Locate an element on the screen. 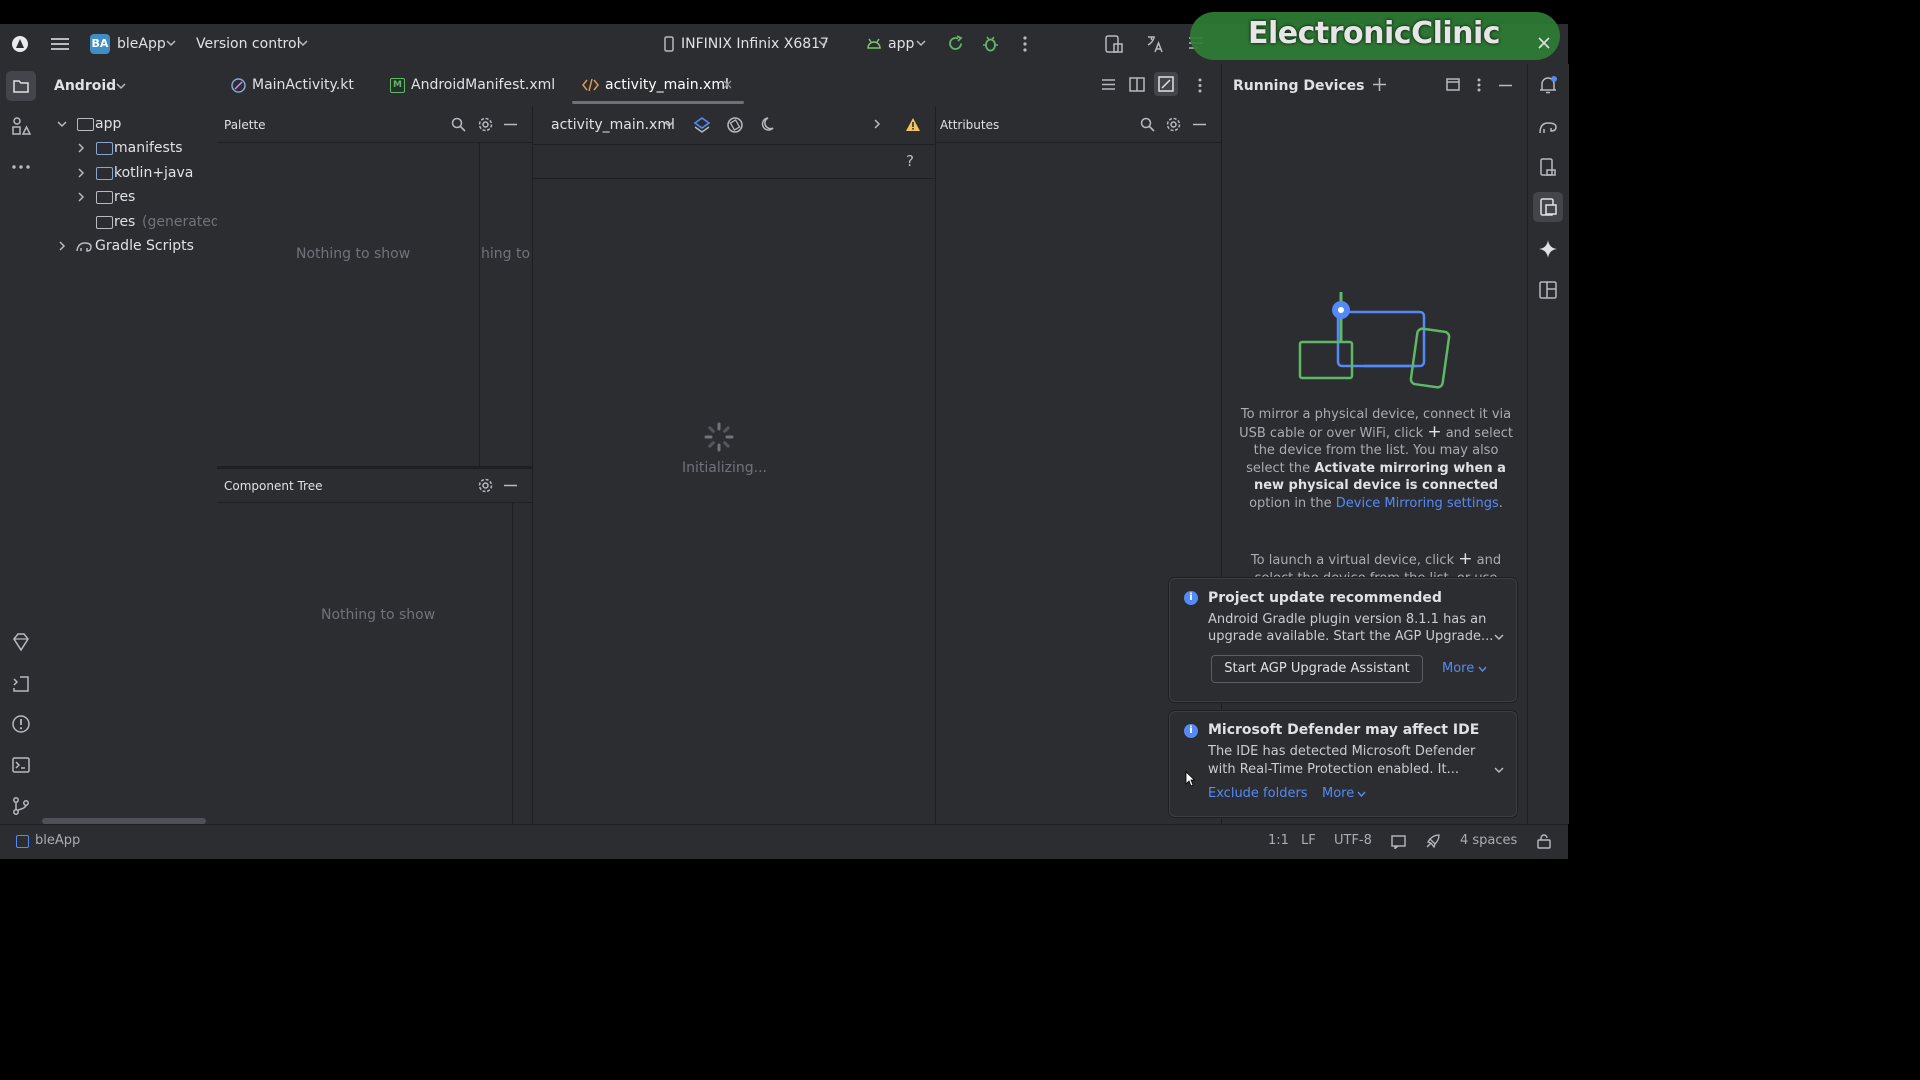  divider is located at coordinates (1078, 142).